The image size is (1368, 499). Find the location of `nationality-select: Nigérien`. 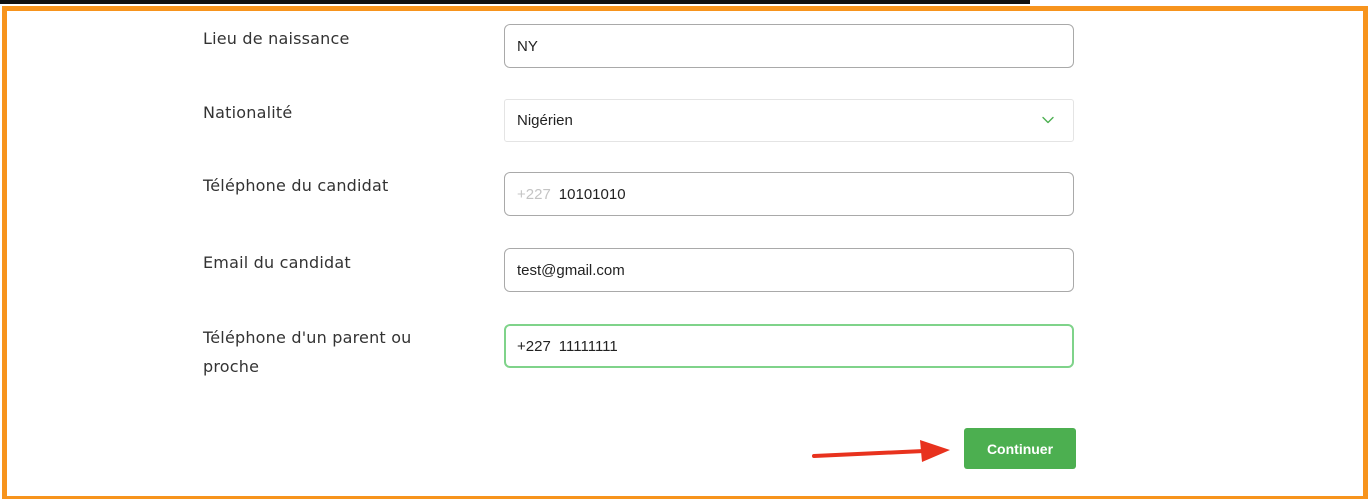

nationality-select: Nigérien is located at coordinates (789, 120).